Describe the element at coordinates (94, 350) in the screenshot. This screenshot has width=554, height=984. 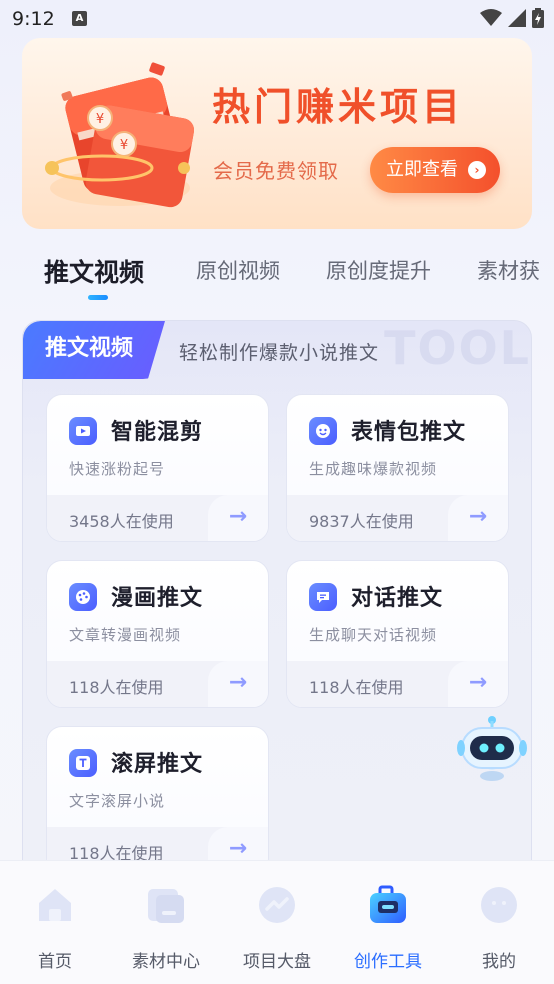
I see `section-badge: 推文视频` at that location.